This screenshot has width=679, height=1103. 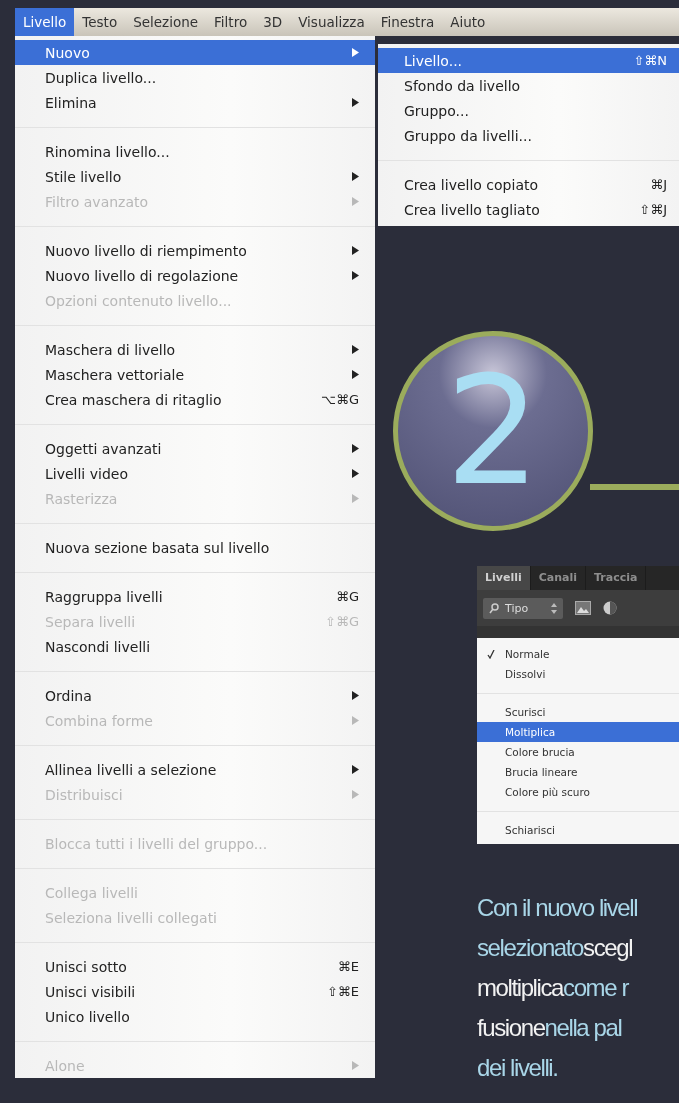 What do you see at coordinates (578, 732) in the screenshot?
I see `blend-mode-item: Moltiplica` at bounding box center [578, 732].